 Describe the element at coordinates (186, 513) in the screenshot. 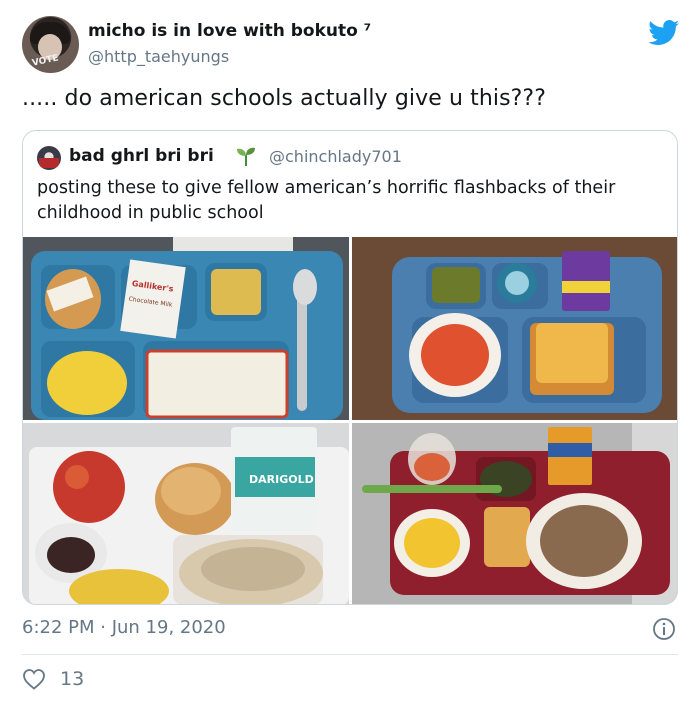

I see `lunch-tray-photo-3: DARIGOLD` at that location.